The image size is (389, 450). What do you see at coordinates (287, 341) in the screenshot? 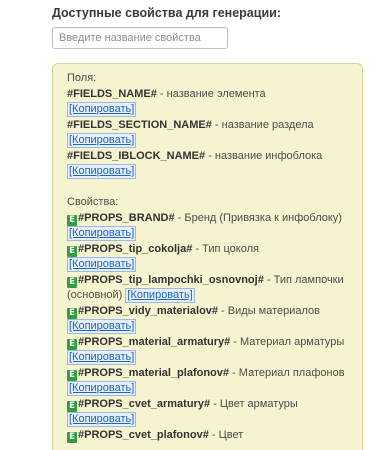
I see `property-description: - Материал арматуры` at bounding box center [287, 341].